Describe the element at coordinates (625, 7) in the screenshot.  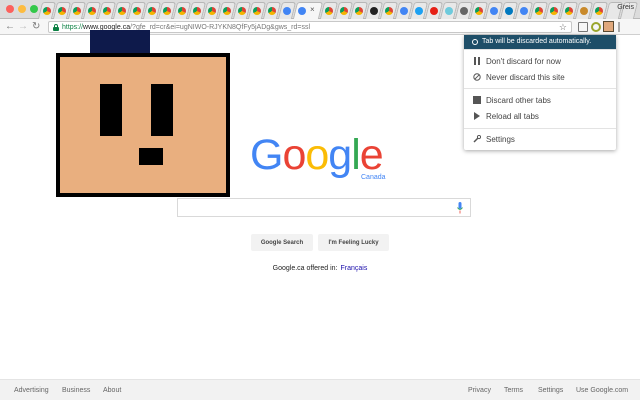
I see `profile-name: Greis` at that location.